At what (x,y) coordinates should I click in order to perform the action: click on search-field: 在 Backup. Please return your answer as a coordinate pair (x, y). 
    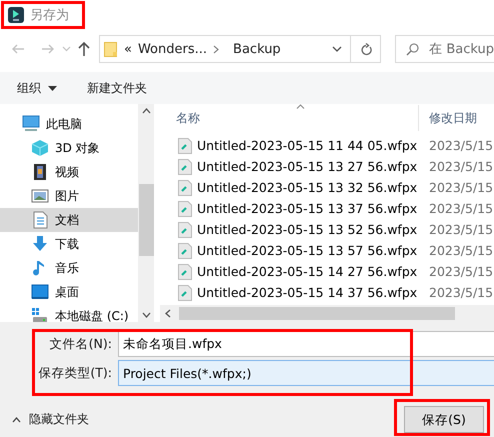
    Looking at the image, I should click on (444, 49).